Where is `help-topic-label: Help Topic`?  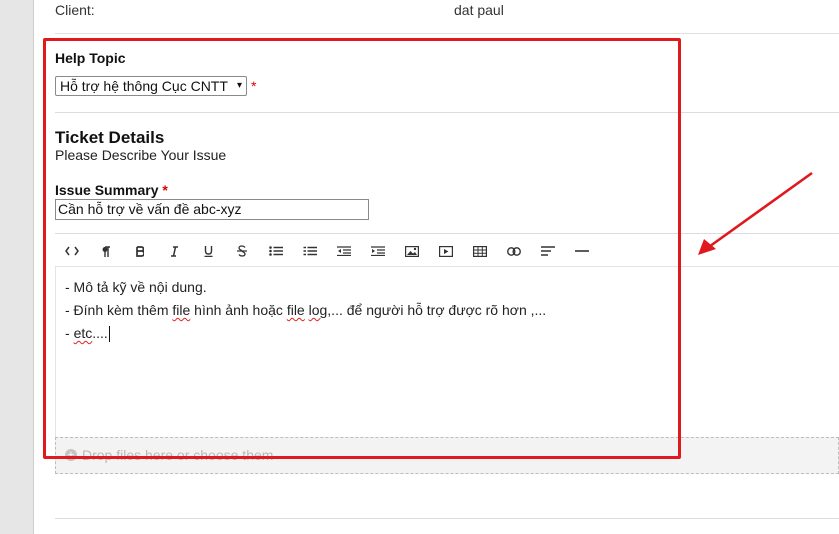 help-topic-label: Help Topic is located at coordinates (90, 58).